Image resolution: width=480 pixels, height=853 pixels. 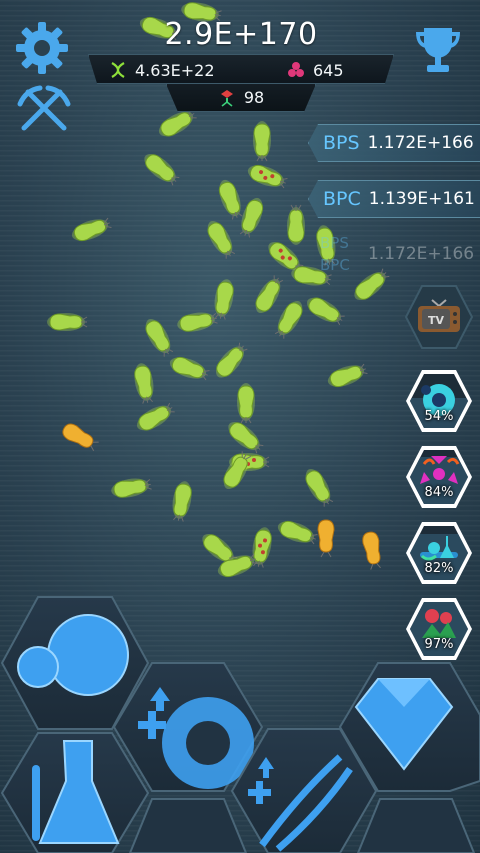 What do you see at coordinates (241, 98) in the screenshot?
I see `virus-resource: 98` at bounding box center [241, 98].